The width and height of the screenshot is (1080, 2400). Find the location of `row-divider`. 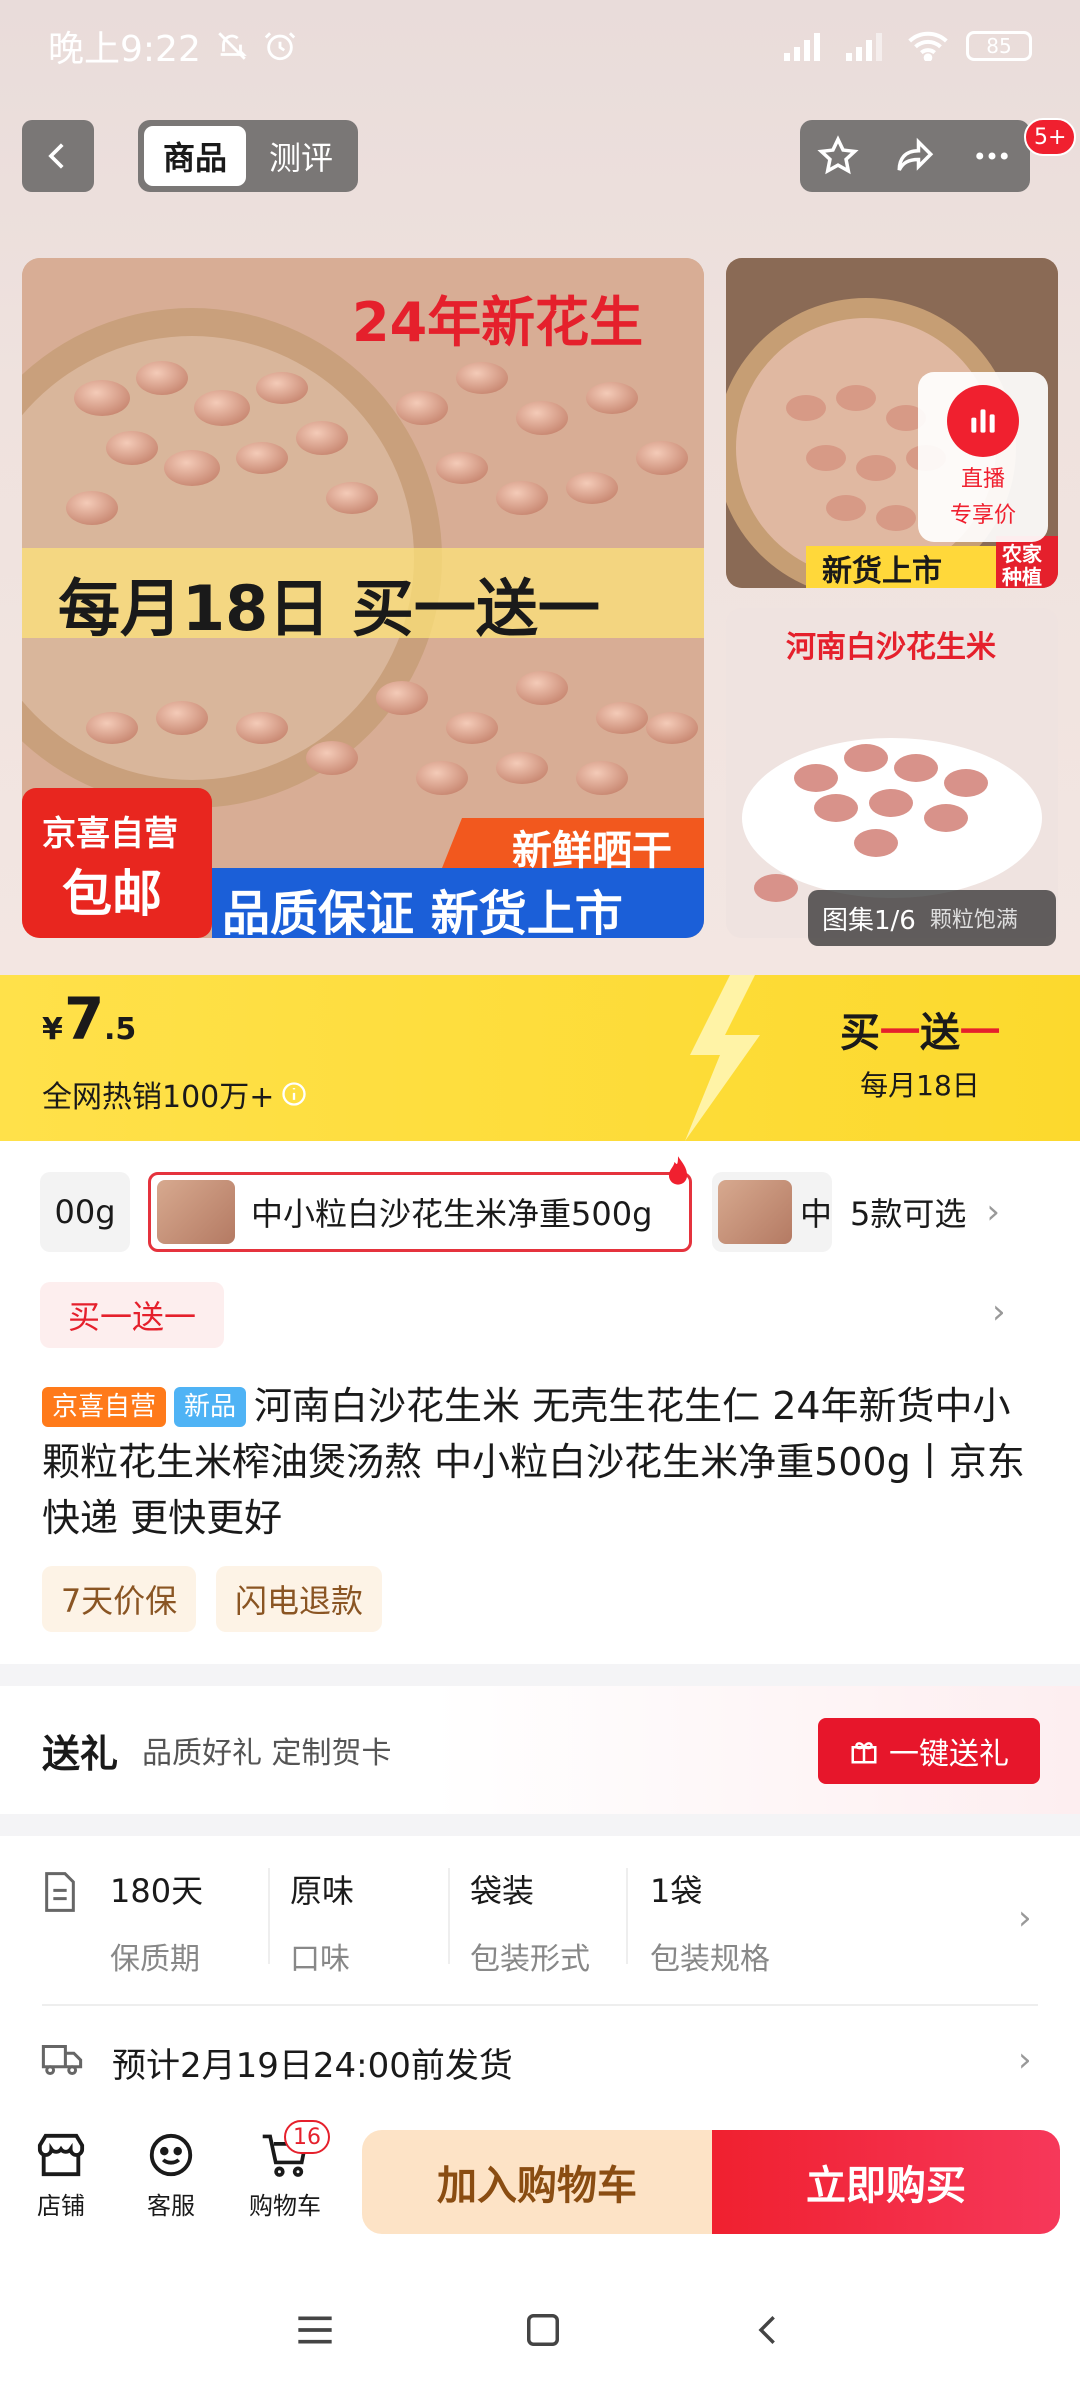

row-divider is located at coordinates (540, 2005).